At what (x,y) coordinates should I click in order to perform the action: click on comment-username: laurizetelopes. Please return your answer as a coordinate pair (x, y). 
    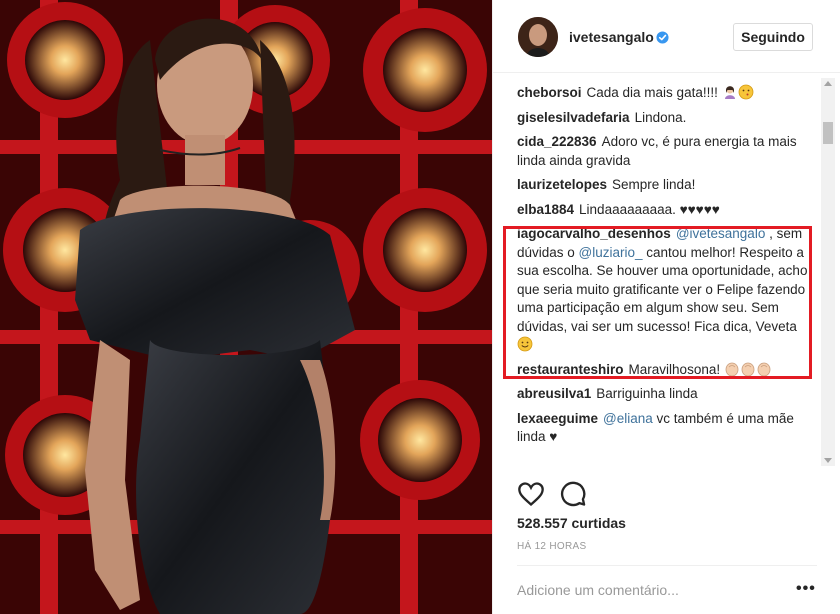
    Looking at the image, I should click on (562, 184).